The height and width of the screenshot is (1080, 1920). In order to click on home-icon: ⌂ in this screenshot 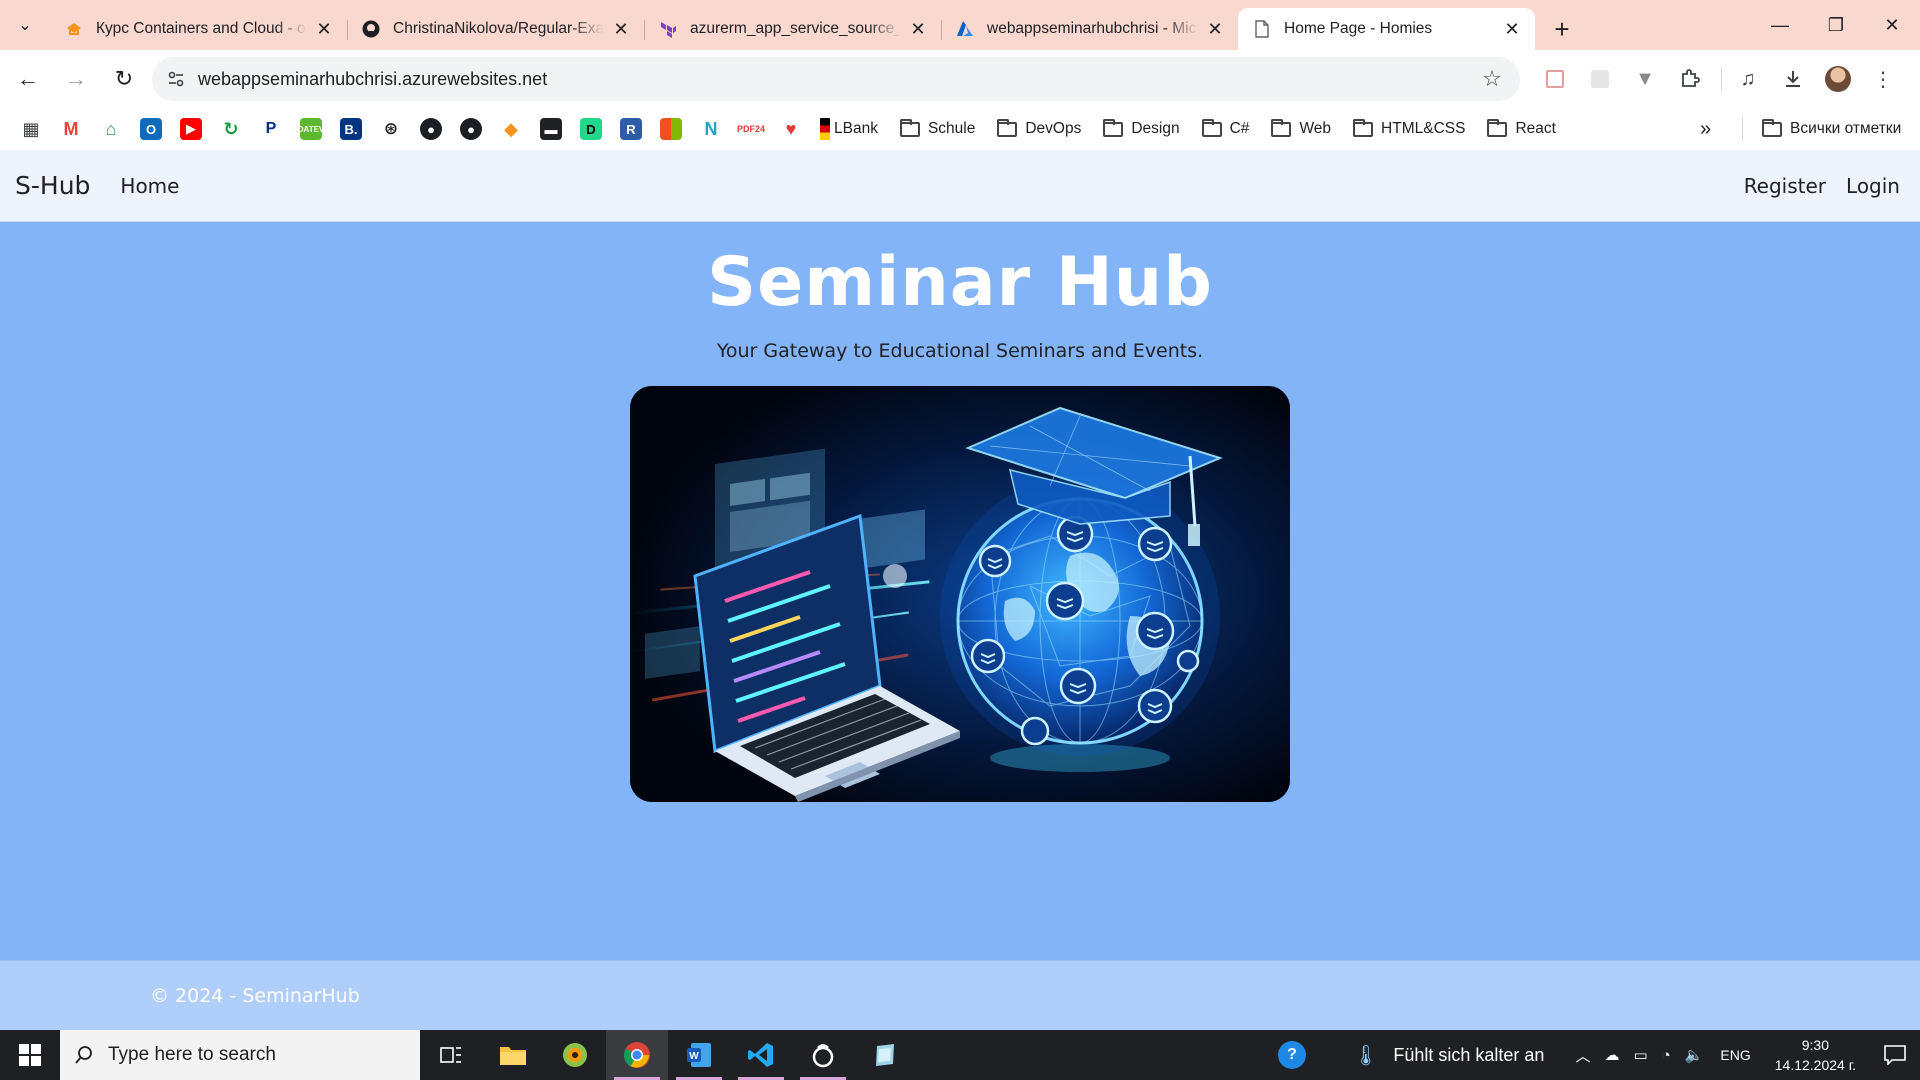, I will do `click(111, 129)`.